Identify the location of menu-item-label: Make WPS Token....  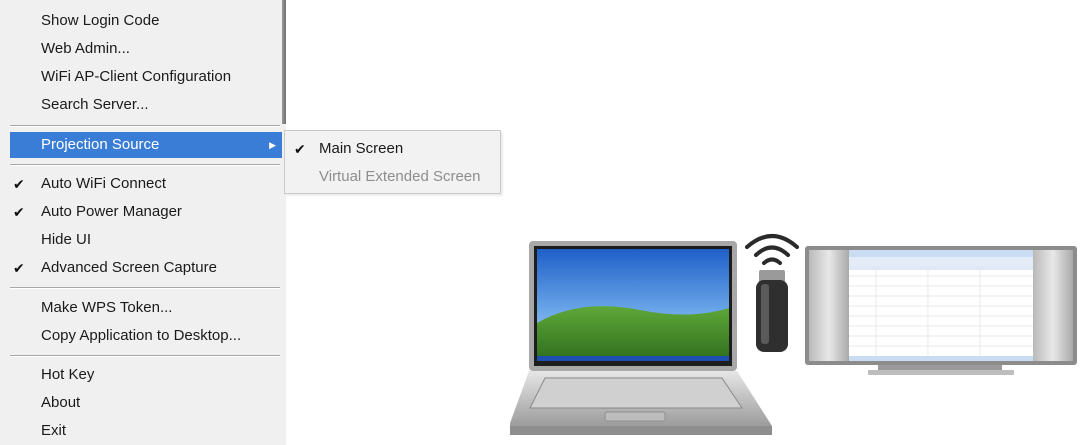
(107, 307).